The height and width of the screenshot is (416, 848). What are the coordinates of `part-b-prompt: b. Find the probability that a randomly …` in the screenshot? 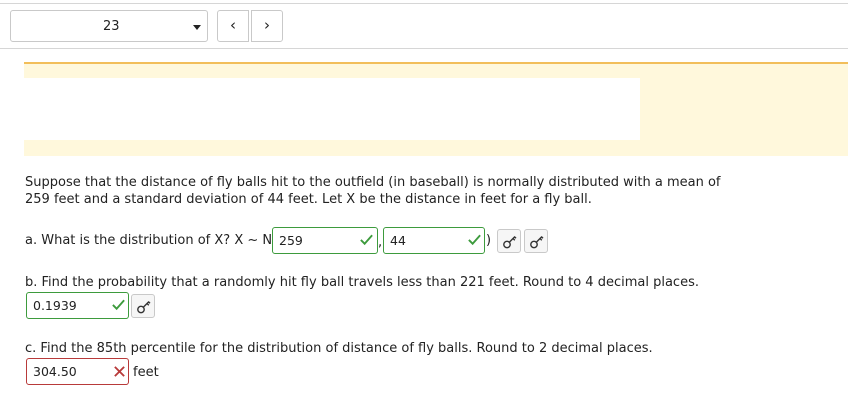 It's located at (362, 282).